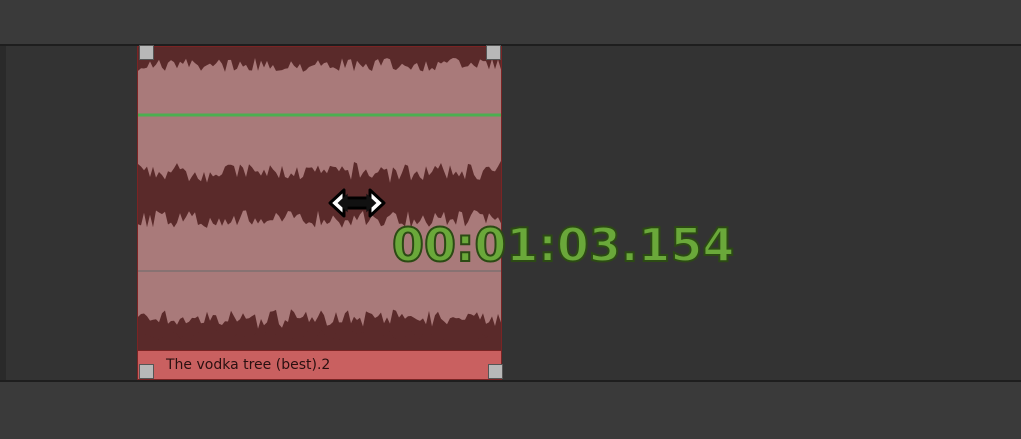 The image size is (1021, 439). Describe the element at coordinates (3, 213) in the screenshot. I see `track-left-edge` at that location.